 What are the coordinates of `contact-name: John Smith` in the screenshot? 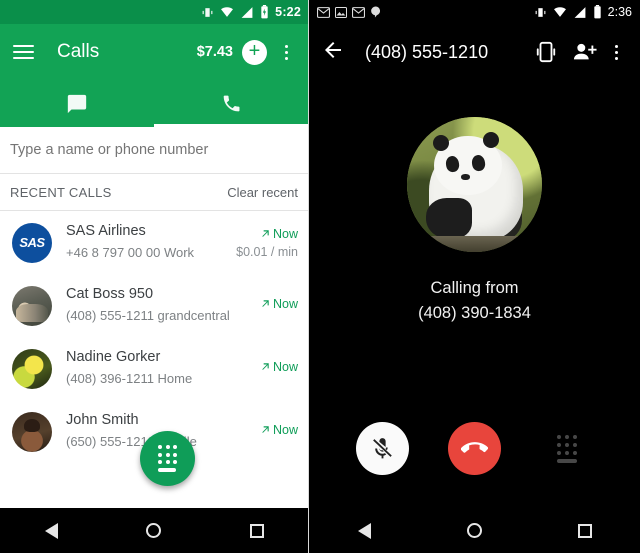 It's located at (102, 420).